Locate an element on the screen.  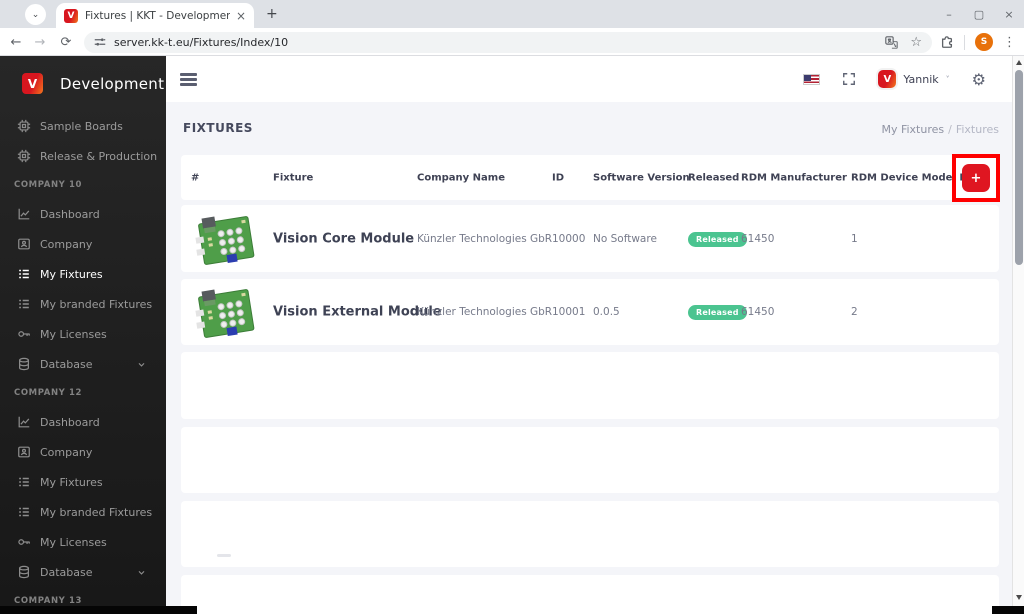
back-button: ← is located at coordinates (16, 42).